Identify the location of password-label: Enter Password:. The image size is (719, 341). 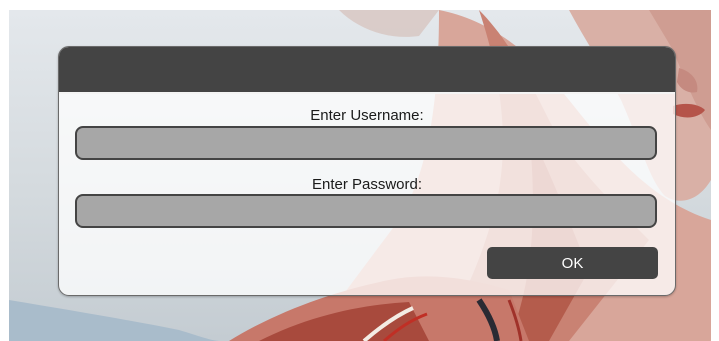
(367, 184).